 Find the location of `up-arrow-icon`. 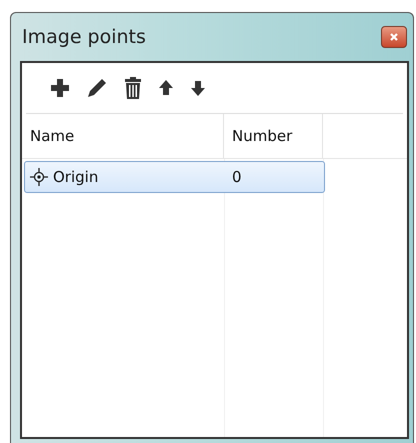

up-arrow-icon is located at coordinates (166, 88).